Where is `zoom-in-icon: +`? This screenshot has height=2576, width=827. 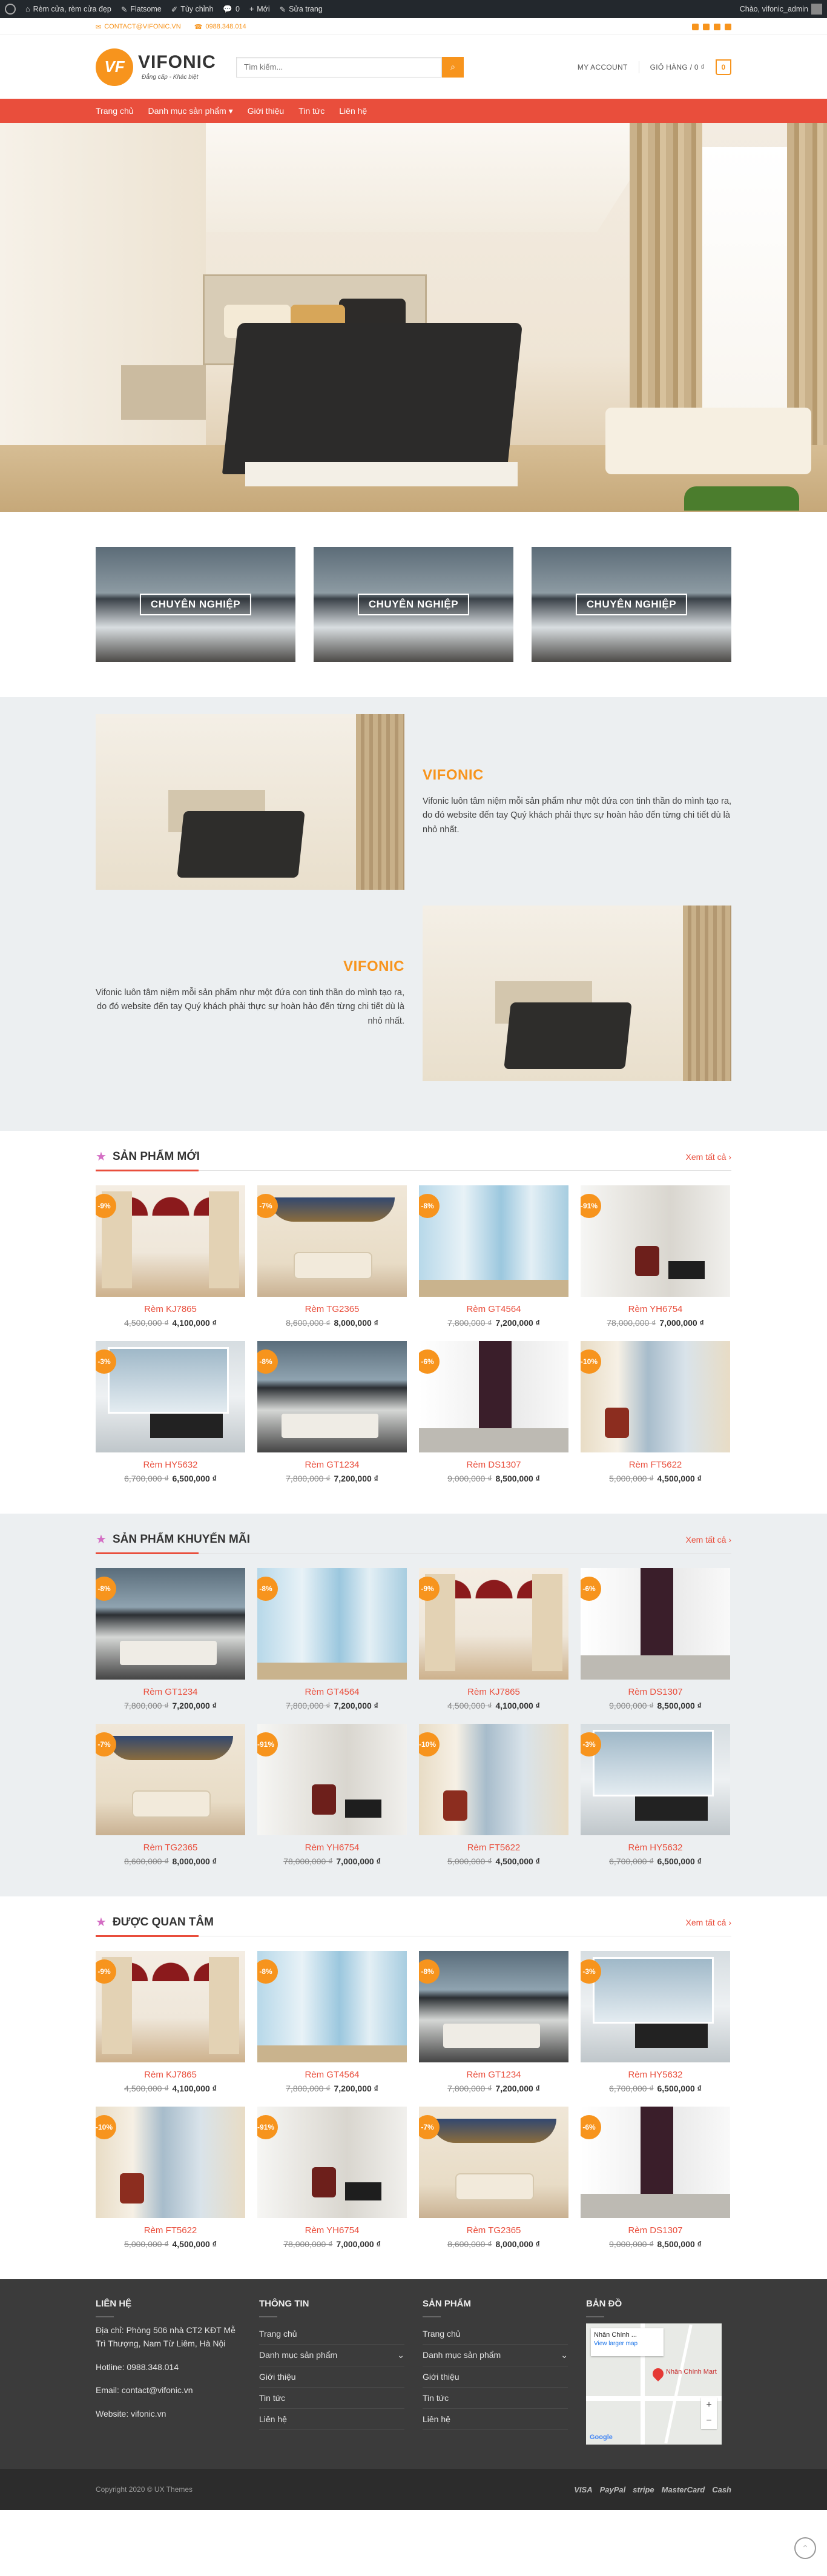
zoom-in-icon: + is located at coordinates (708, 2405).